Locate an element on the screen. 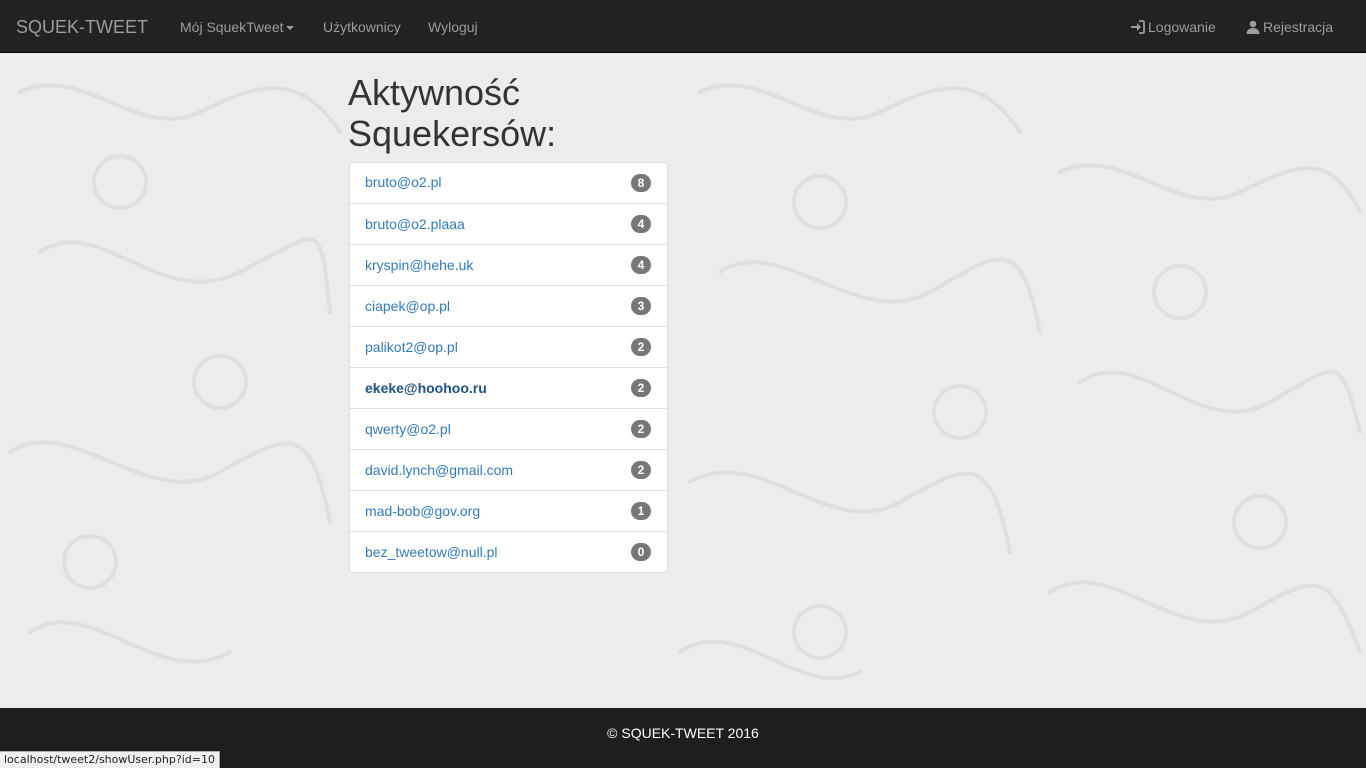 The image size is (1366, 768). nav-logout-link: Wyloguj is located at coordinates (453, 26).